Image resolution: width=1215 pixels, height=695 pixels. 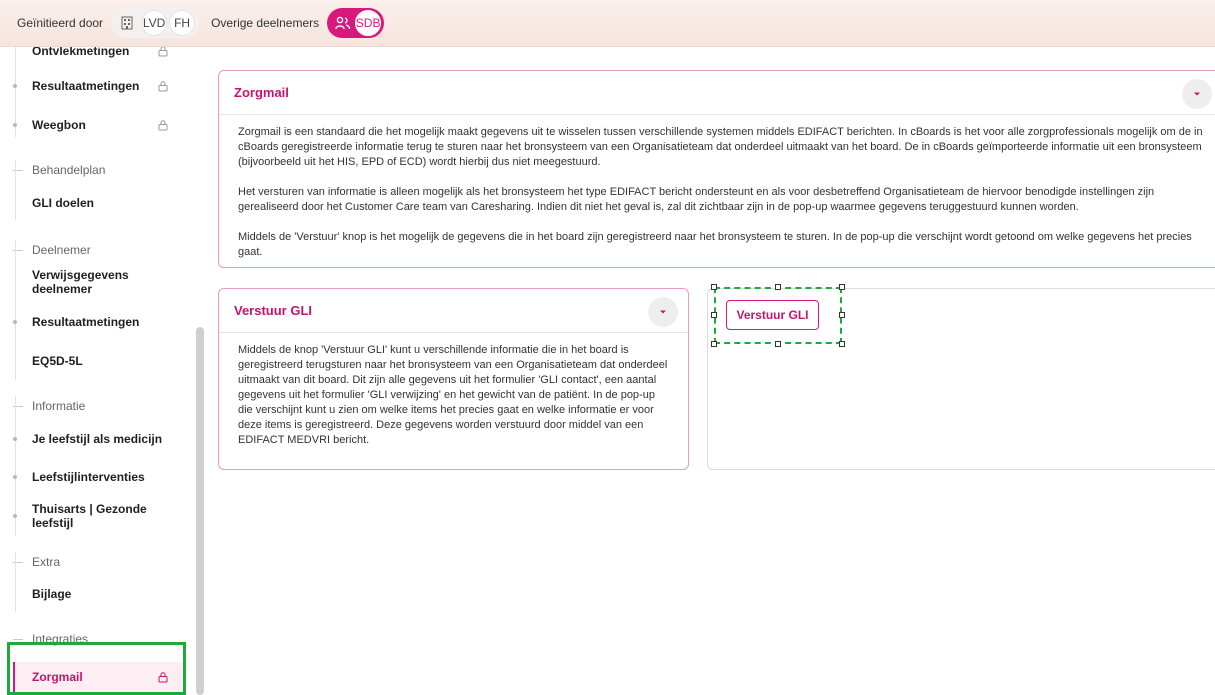 I want to click on sidebar-item-thuisarts: Thuisarts | Gezonde leefstijl, so click(x=99, y=516).